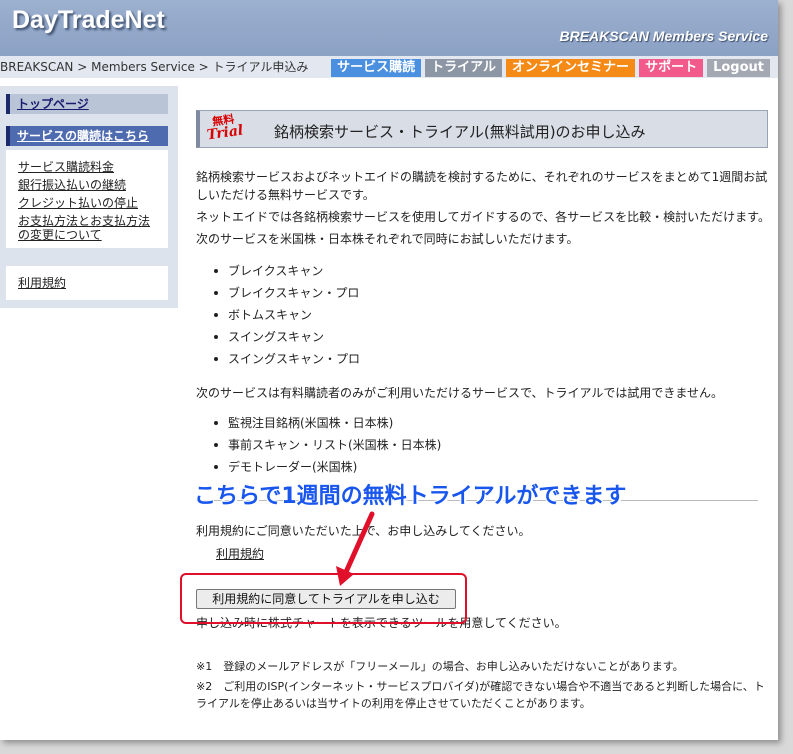 The image size is (793, 754). Describe the element at coordinates (464, 68) in the screenshot. I see `nav-trial: トライアル` at that location.